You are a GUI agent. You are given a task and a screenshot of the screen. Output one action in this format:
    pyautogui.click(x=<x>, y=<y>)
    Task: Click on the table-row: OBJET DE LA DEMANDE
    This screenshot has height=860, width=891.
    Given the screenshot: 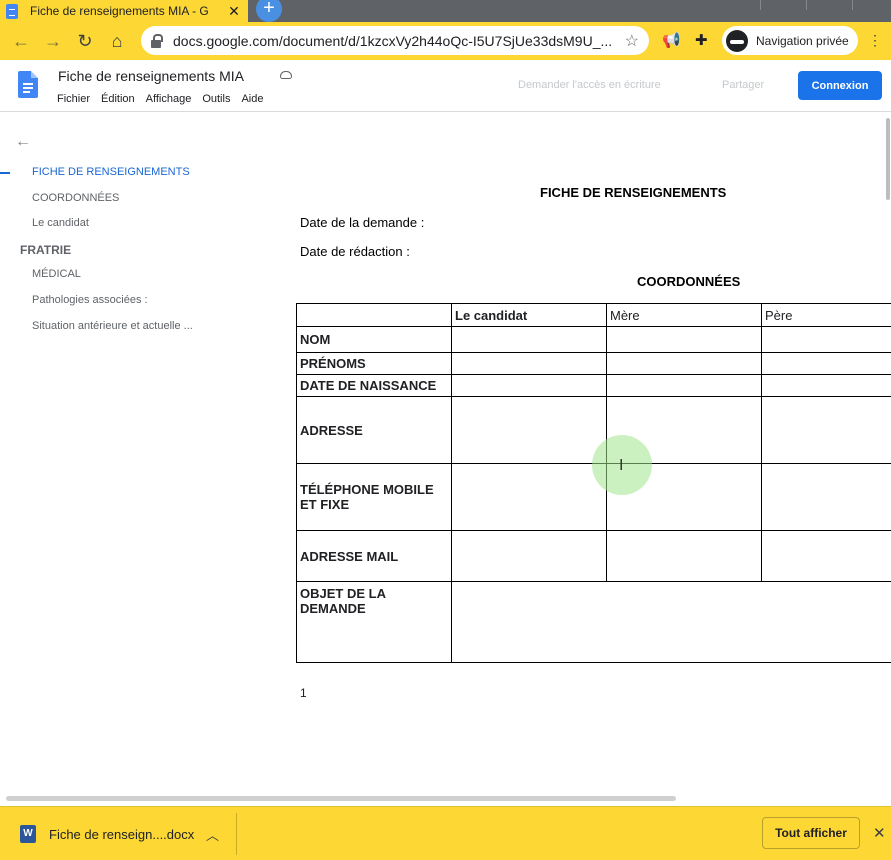 What is the action you would take?
    pyautogui.click(x=593, y=622)
    